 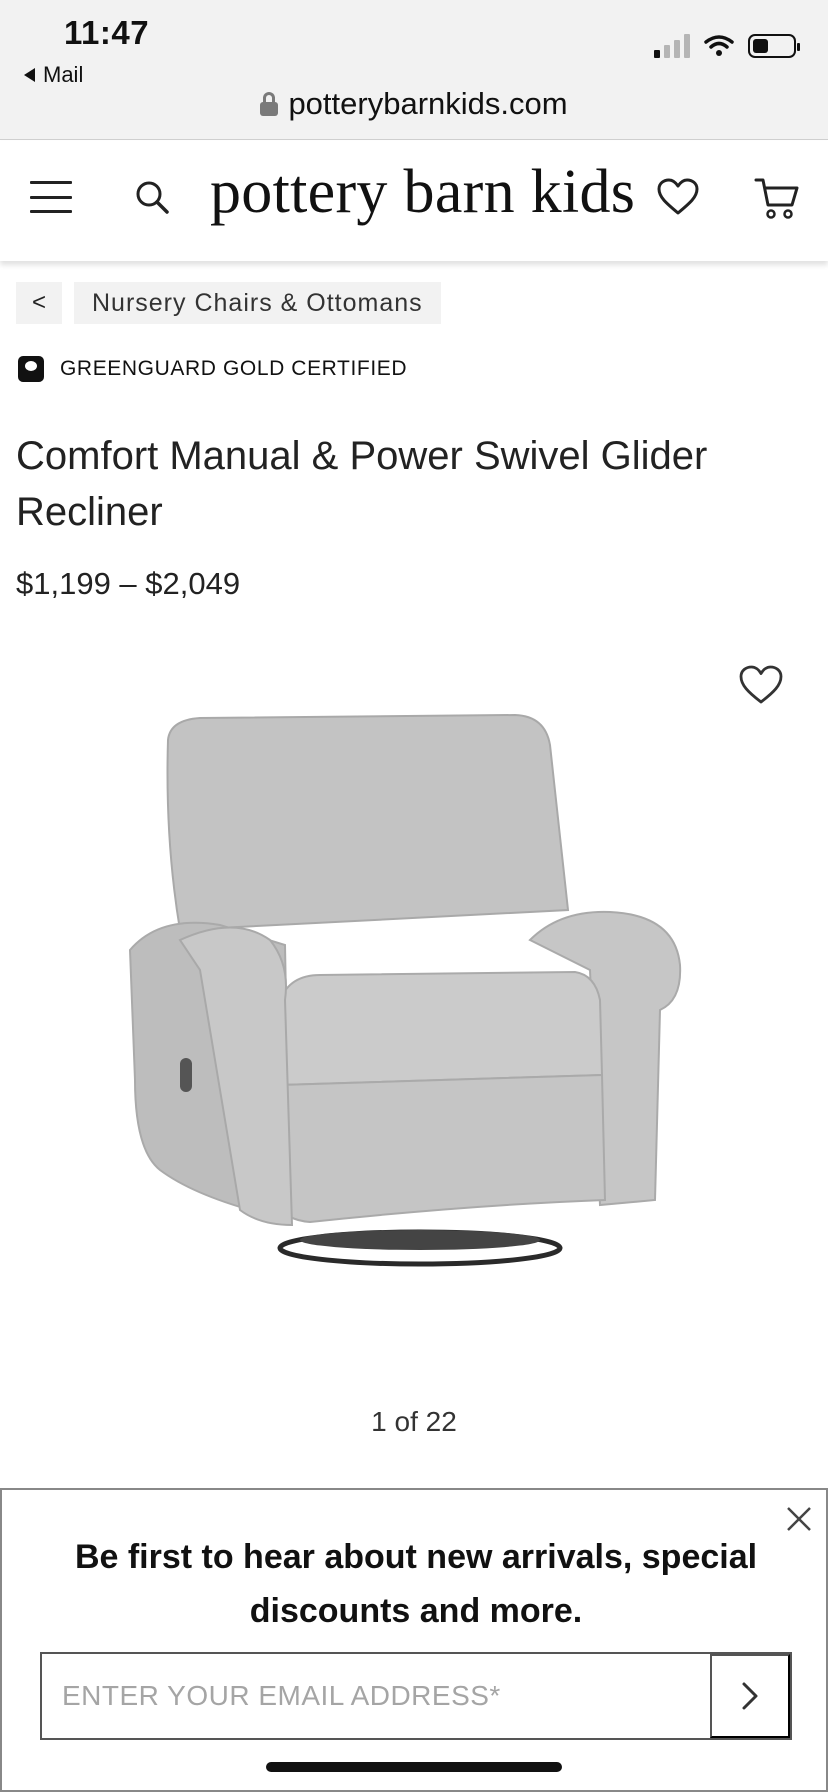 I want to click on back-app-label: Mail, so click(x=63, y=74).